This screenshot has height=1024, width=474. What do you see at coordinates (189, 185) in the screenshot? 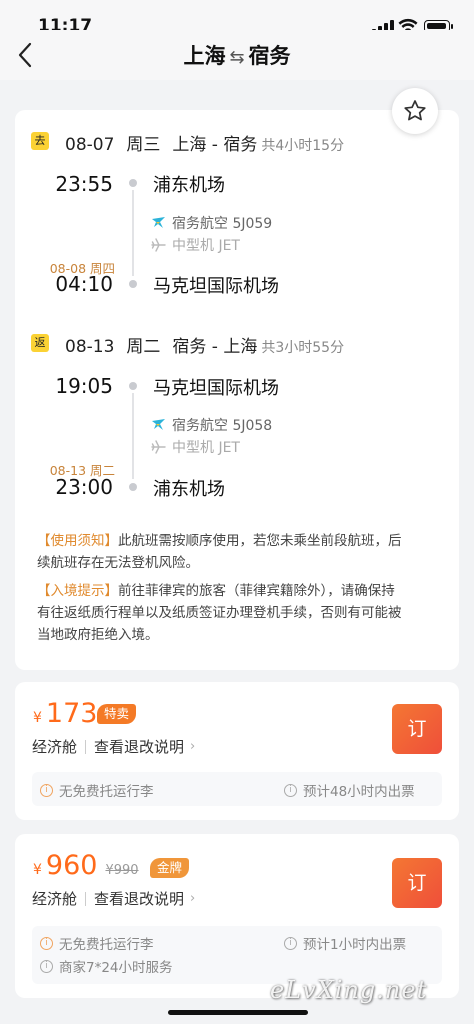
I see `outbound-dep-airport: 浦东机场` at bounding box center [189, 185].